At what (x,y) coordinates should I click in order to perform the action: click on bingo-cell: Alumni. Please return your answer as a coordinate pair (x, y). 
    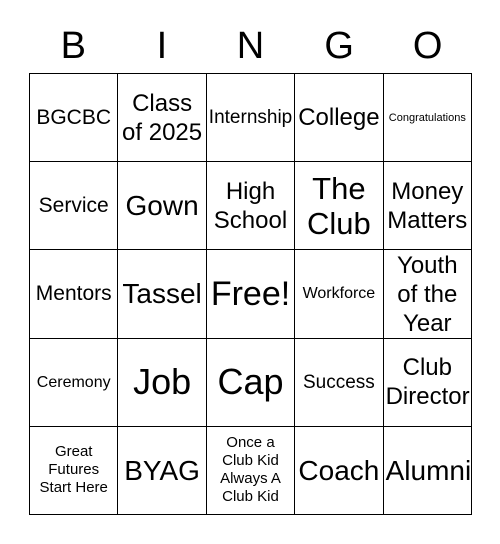
    Looking at the image, I should click on (427, 470).